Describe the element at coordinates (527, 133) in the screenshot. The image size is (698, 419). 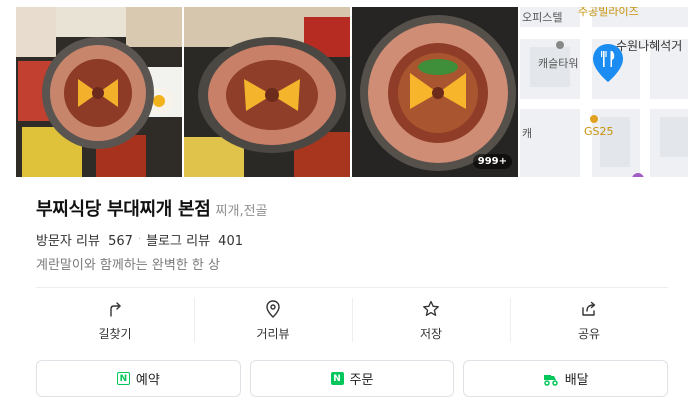
I see `map-label-partial: 캐` at that location.